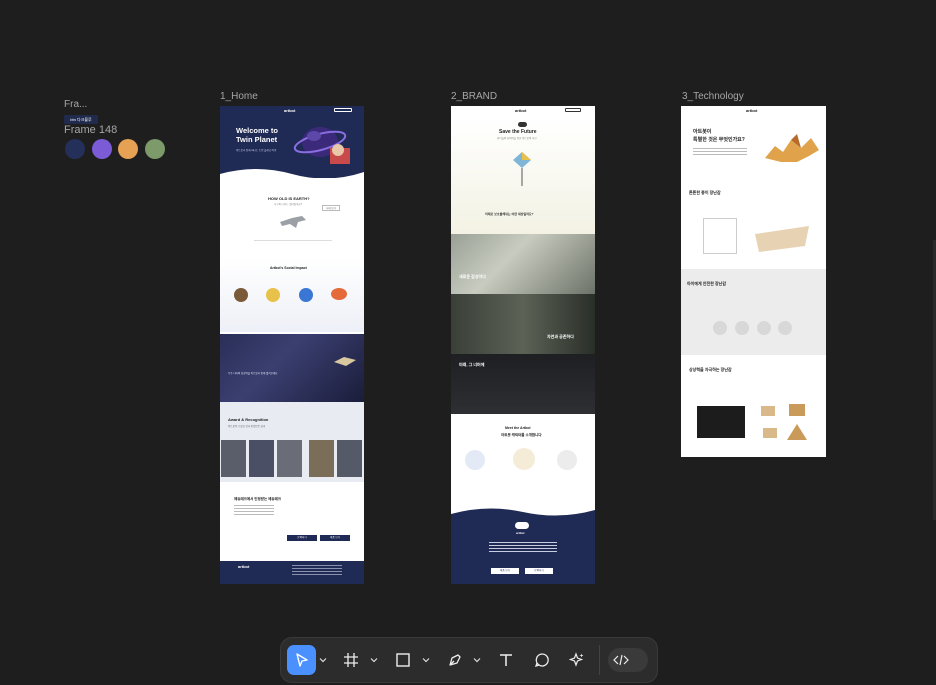 The image size is (936, 685). I want to click on rectangle-icon, so click(403, 660).